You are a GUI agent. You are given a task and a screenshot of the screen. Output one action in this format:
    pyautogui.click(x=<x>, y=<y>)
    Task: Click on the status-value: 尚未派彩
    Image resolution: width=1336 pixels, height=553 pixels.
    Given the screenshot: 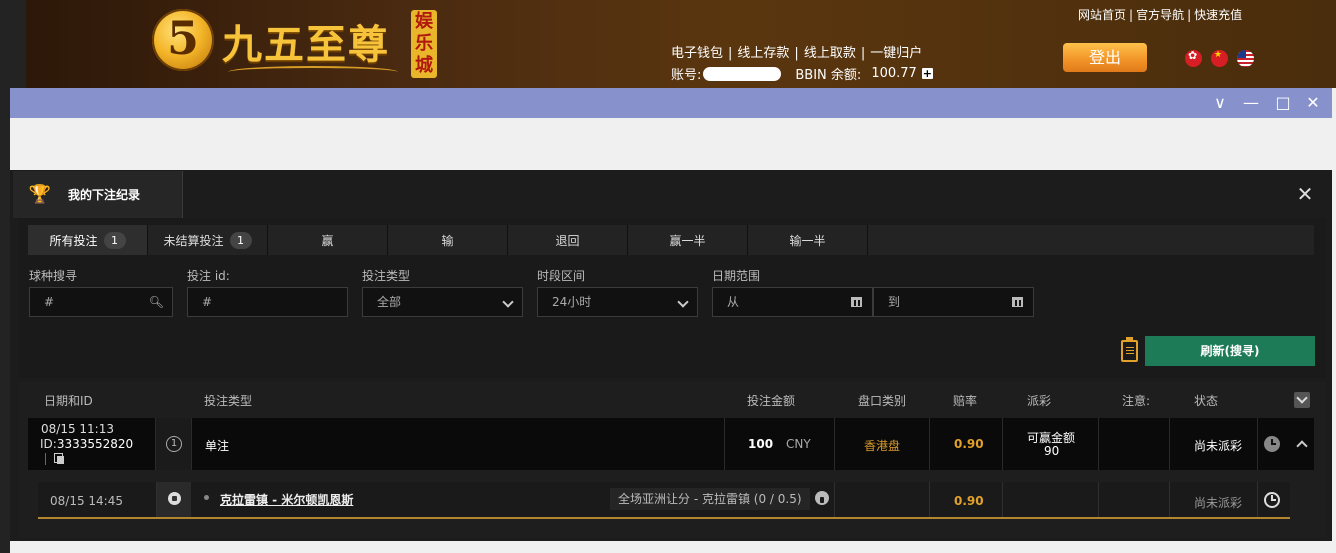 What is the action you would take?
    pyautogui.click(x=1218, y=446)
    